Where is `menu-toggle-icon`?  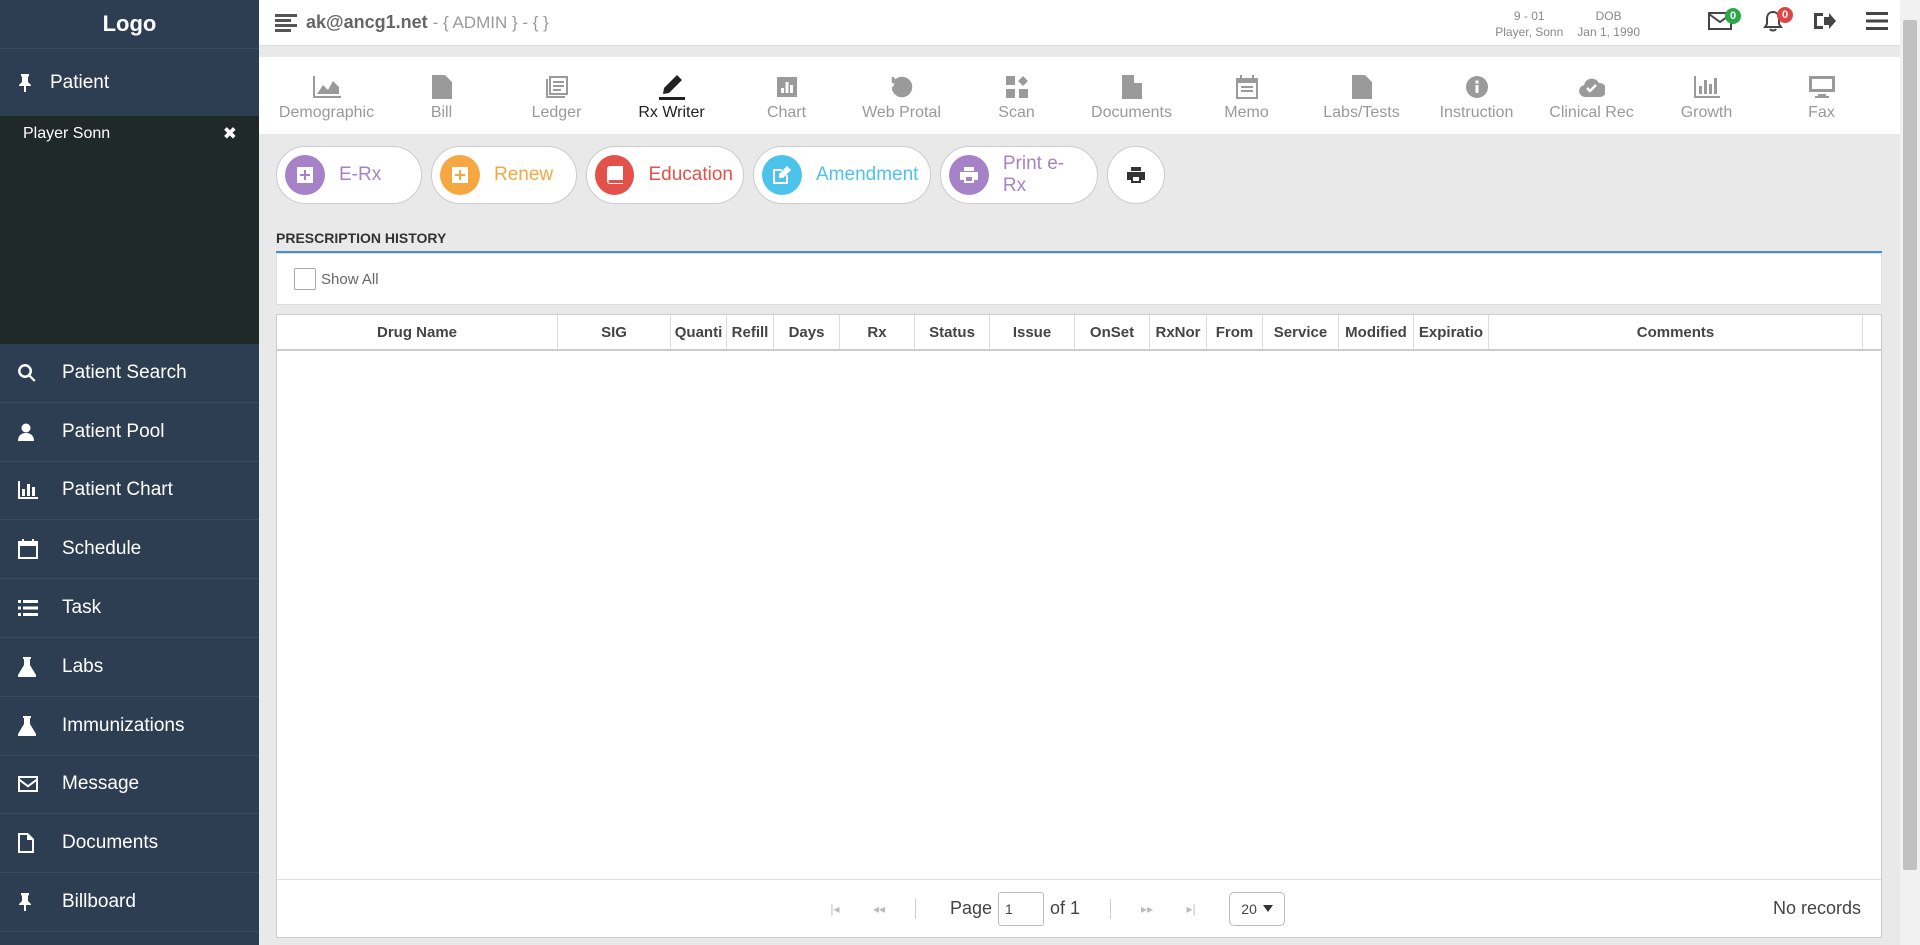 menu-toggle-icon is located at coordinates (286, 22).